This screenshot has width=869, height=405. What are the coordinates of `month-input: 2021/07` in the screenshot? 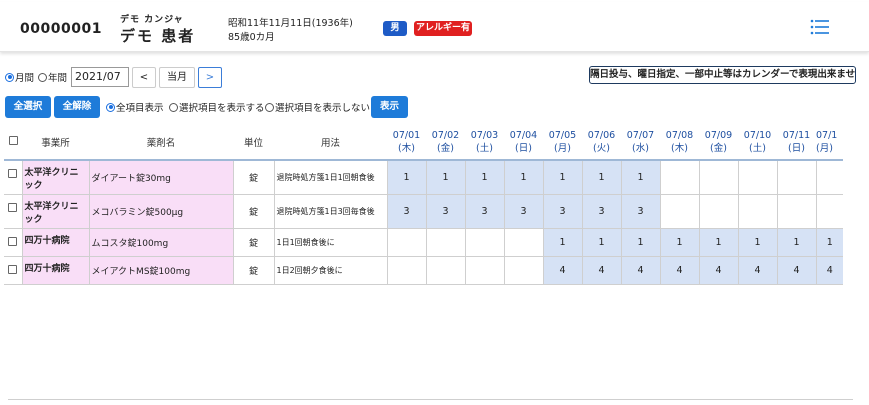 It's located at (100, 77).